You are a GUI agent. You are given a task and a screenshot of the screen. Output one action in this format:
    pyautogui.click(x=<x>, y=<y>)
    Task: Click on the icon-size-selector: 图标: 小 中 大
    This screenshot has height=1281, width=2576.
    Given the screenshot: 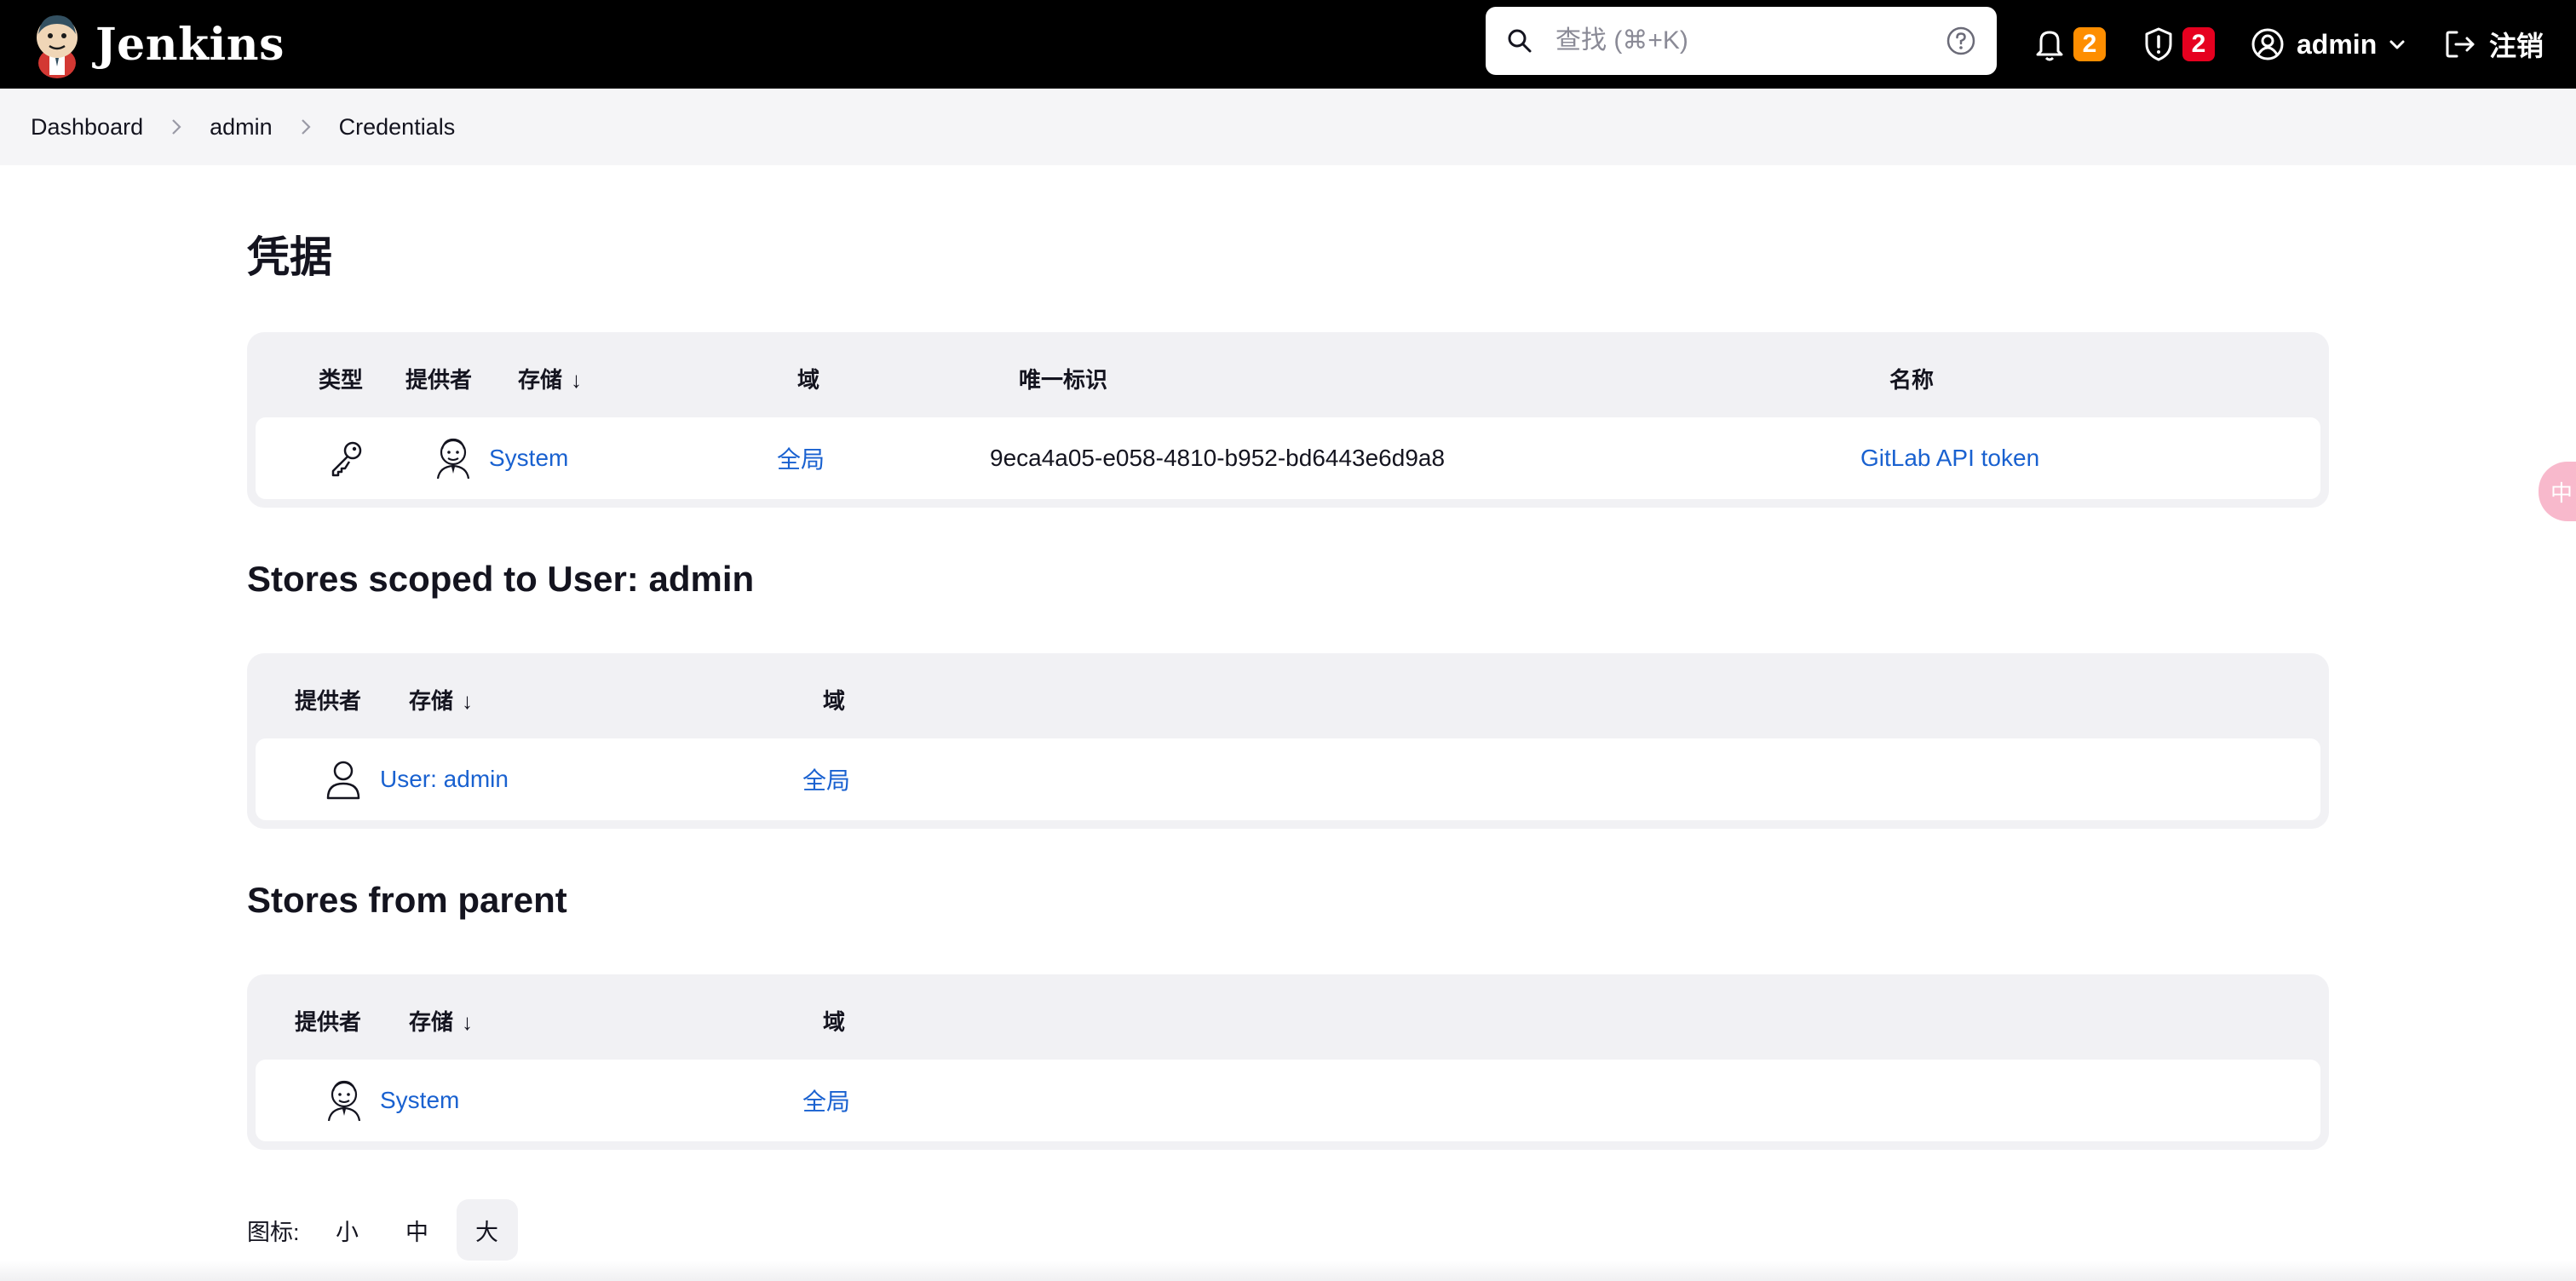 What is the action you would take?
    pyautogui.click(x=382, y=1230)
    